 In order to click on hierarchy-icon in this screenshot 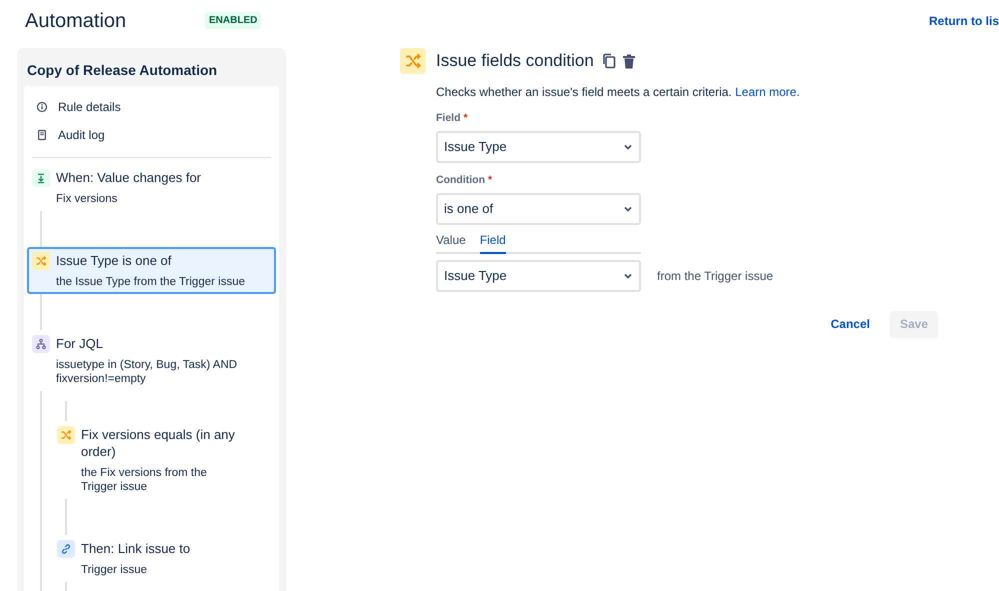, I will do `click(41, 344)`.